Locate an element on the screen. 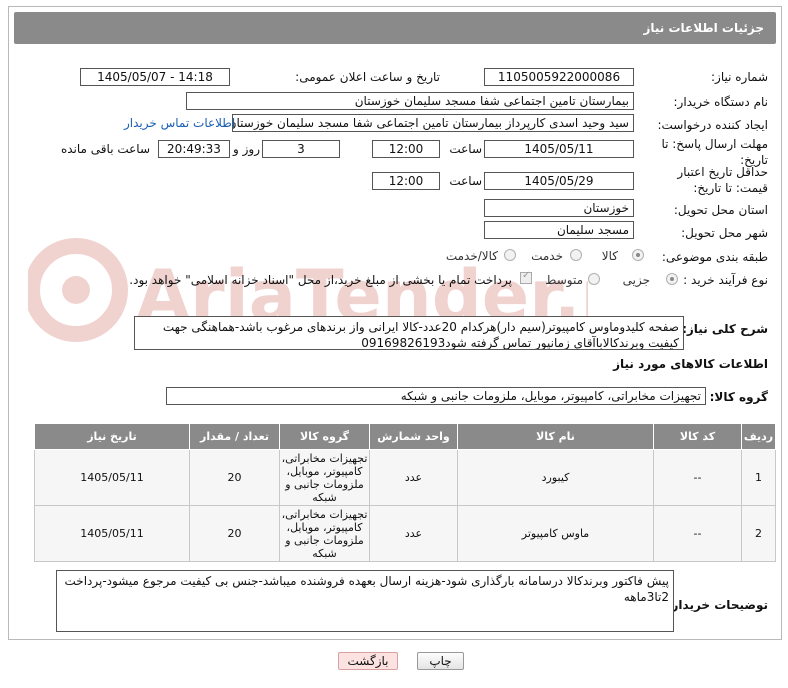 The image size is (788, 688). buyer-org-label: نام دستگاه خریدار: is located at coordinates (721, 102).